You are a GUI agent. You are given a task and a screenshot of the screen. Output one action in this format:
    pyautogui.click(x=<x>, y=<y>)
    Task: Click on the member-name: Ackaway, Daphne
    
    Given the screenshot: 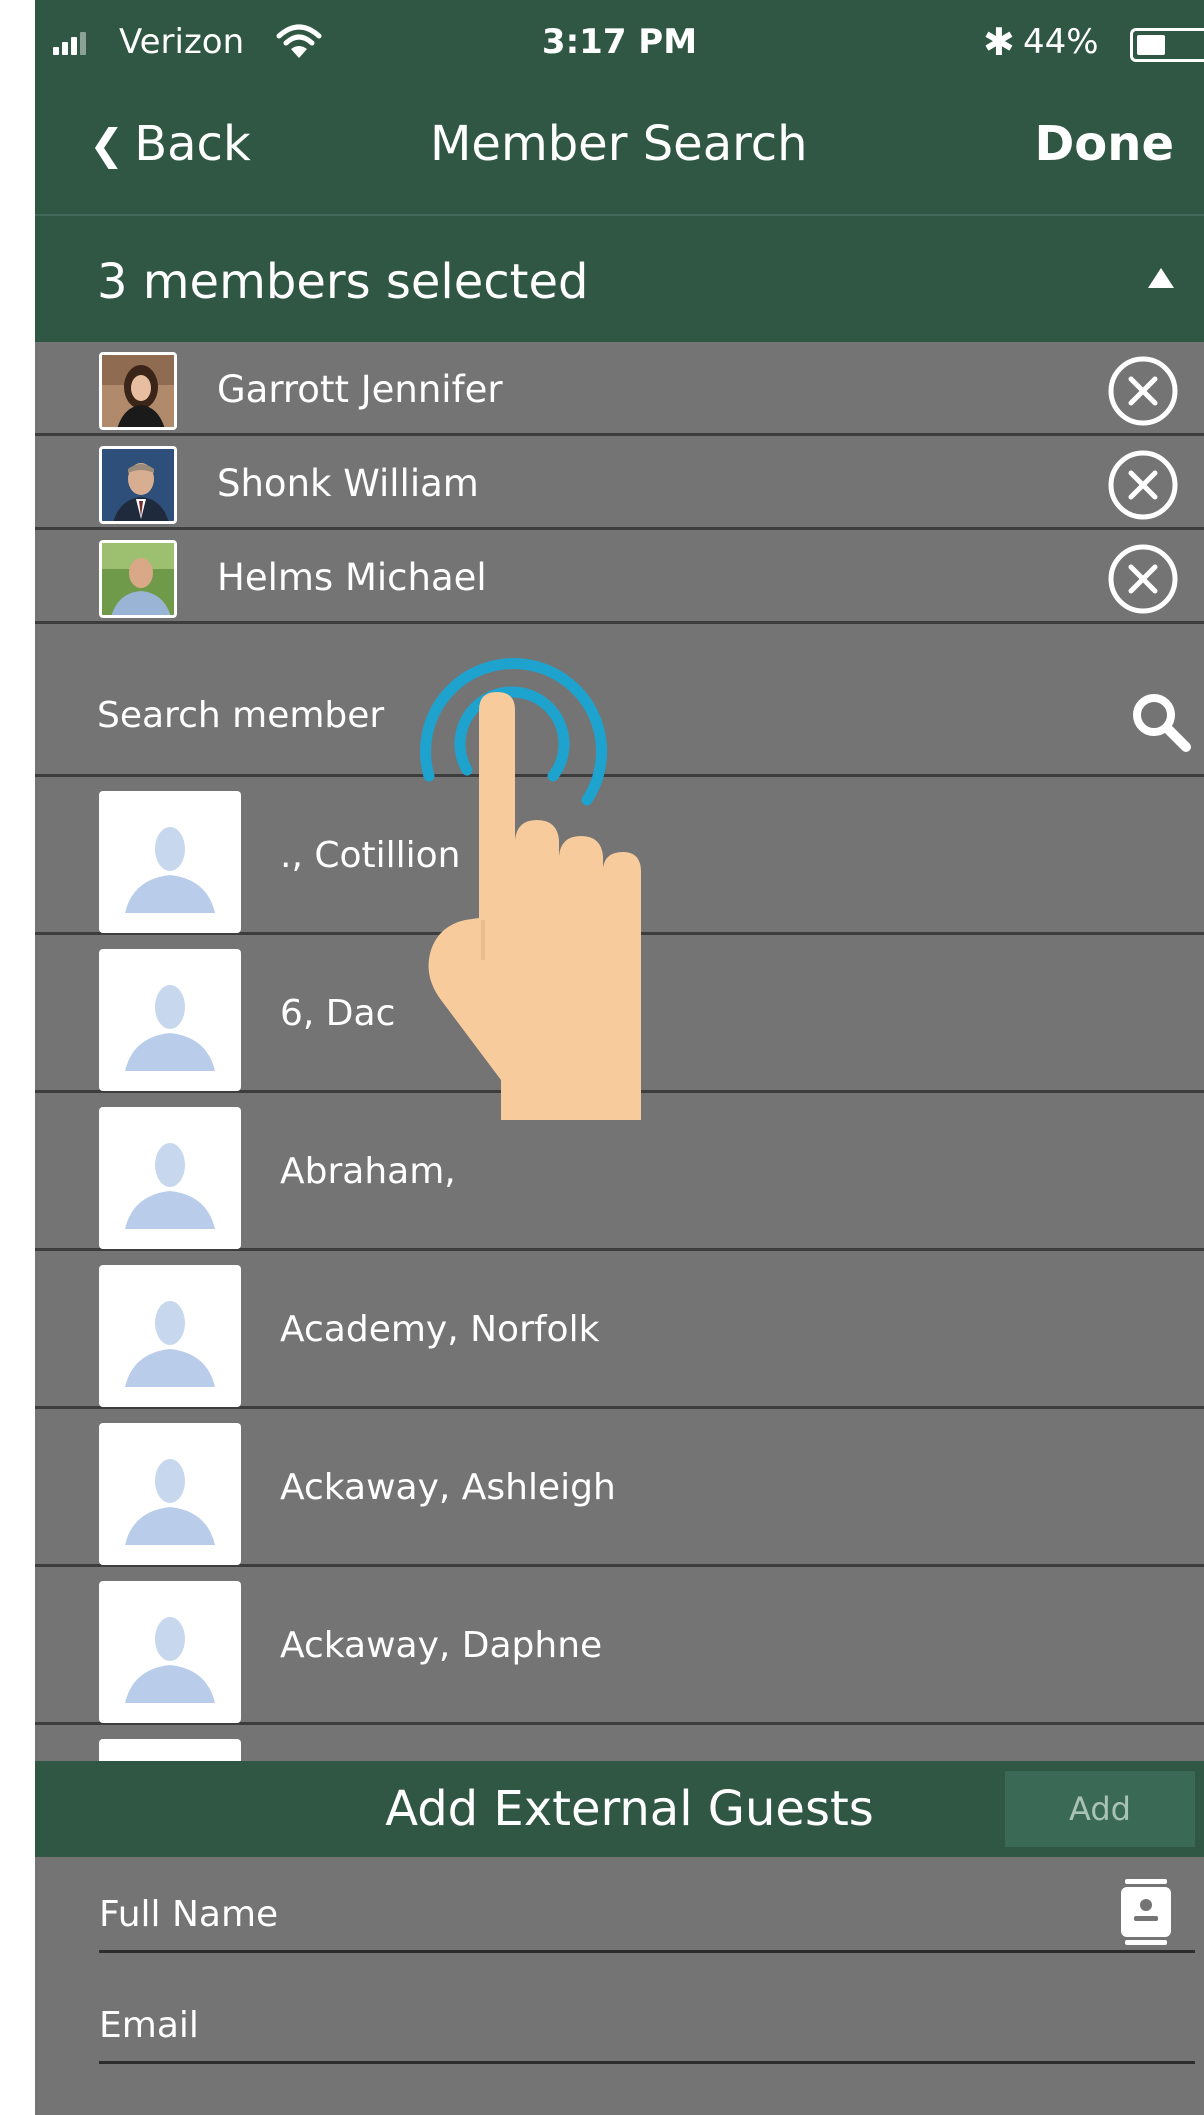 What is the action you would take?
    pyautogui.click(x=441, y=1645)
    